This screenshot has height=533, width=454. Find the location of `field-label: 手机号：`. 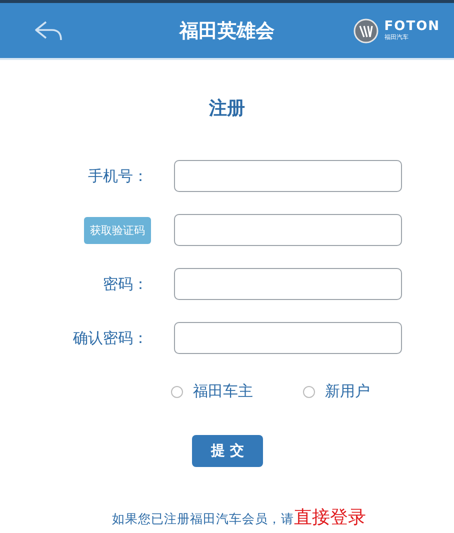

field-label: 手机号： is located at coordinates (118, 176).